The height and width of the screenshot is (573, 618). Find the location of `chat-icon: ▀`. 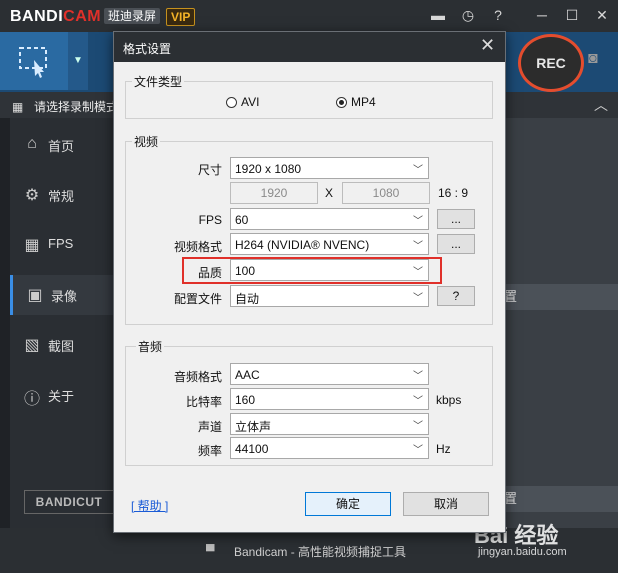

chat-icon: ▀ is located at coordinates (210, 551).